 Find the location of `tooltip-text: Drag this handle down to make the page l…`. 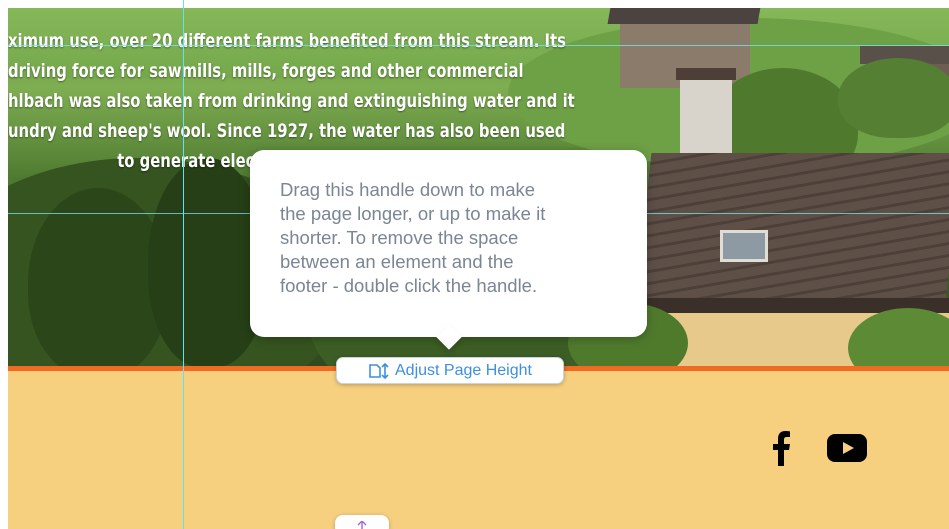

tooltip-text: Drag this handle down to make the page l… is located at coordinates (413, 237).